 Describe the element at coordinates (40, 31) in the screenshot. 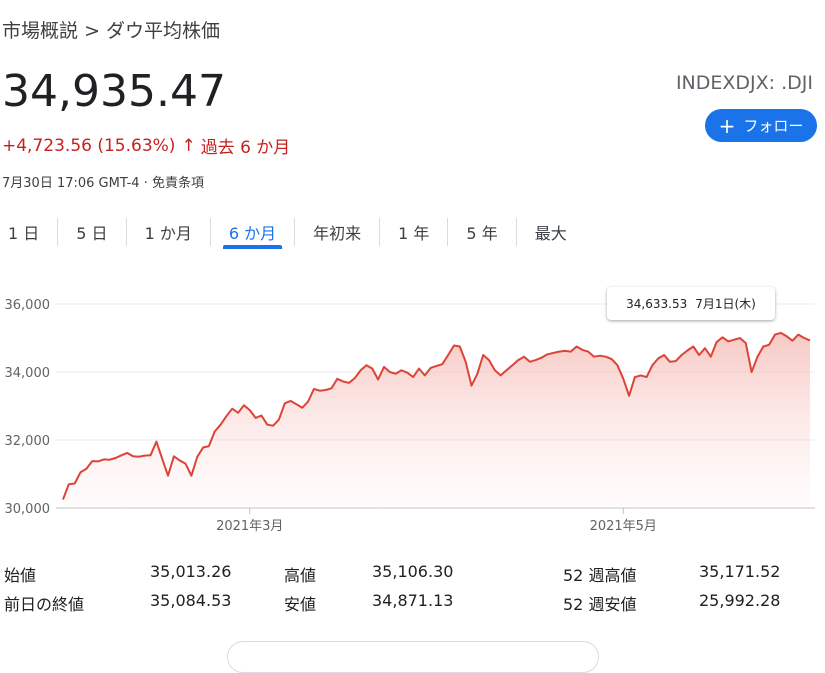

I see `breadcrumb-parent-link: 市場概説` at that location.